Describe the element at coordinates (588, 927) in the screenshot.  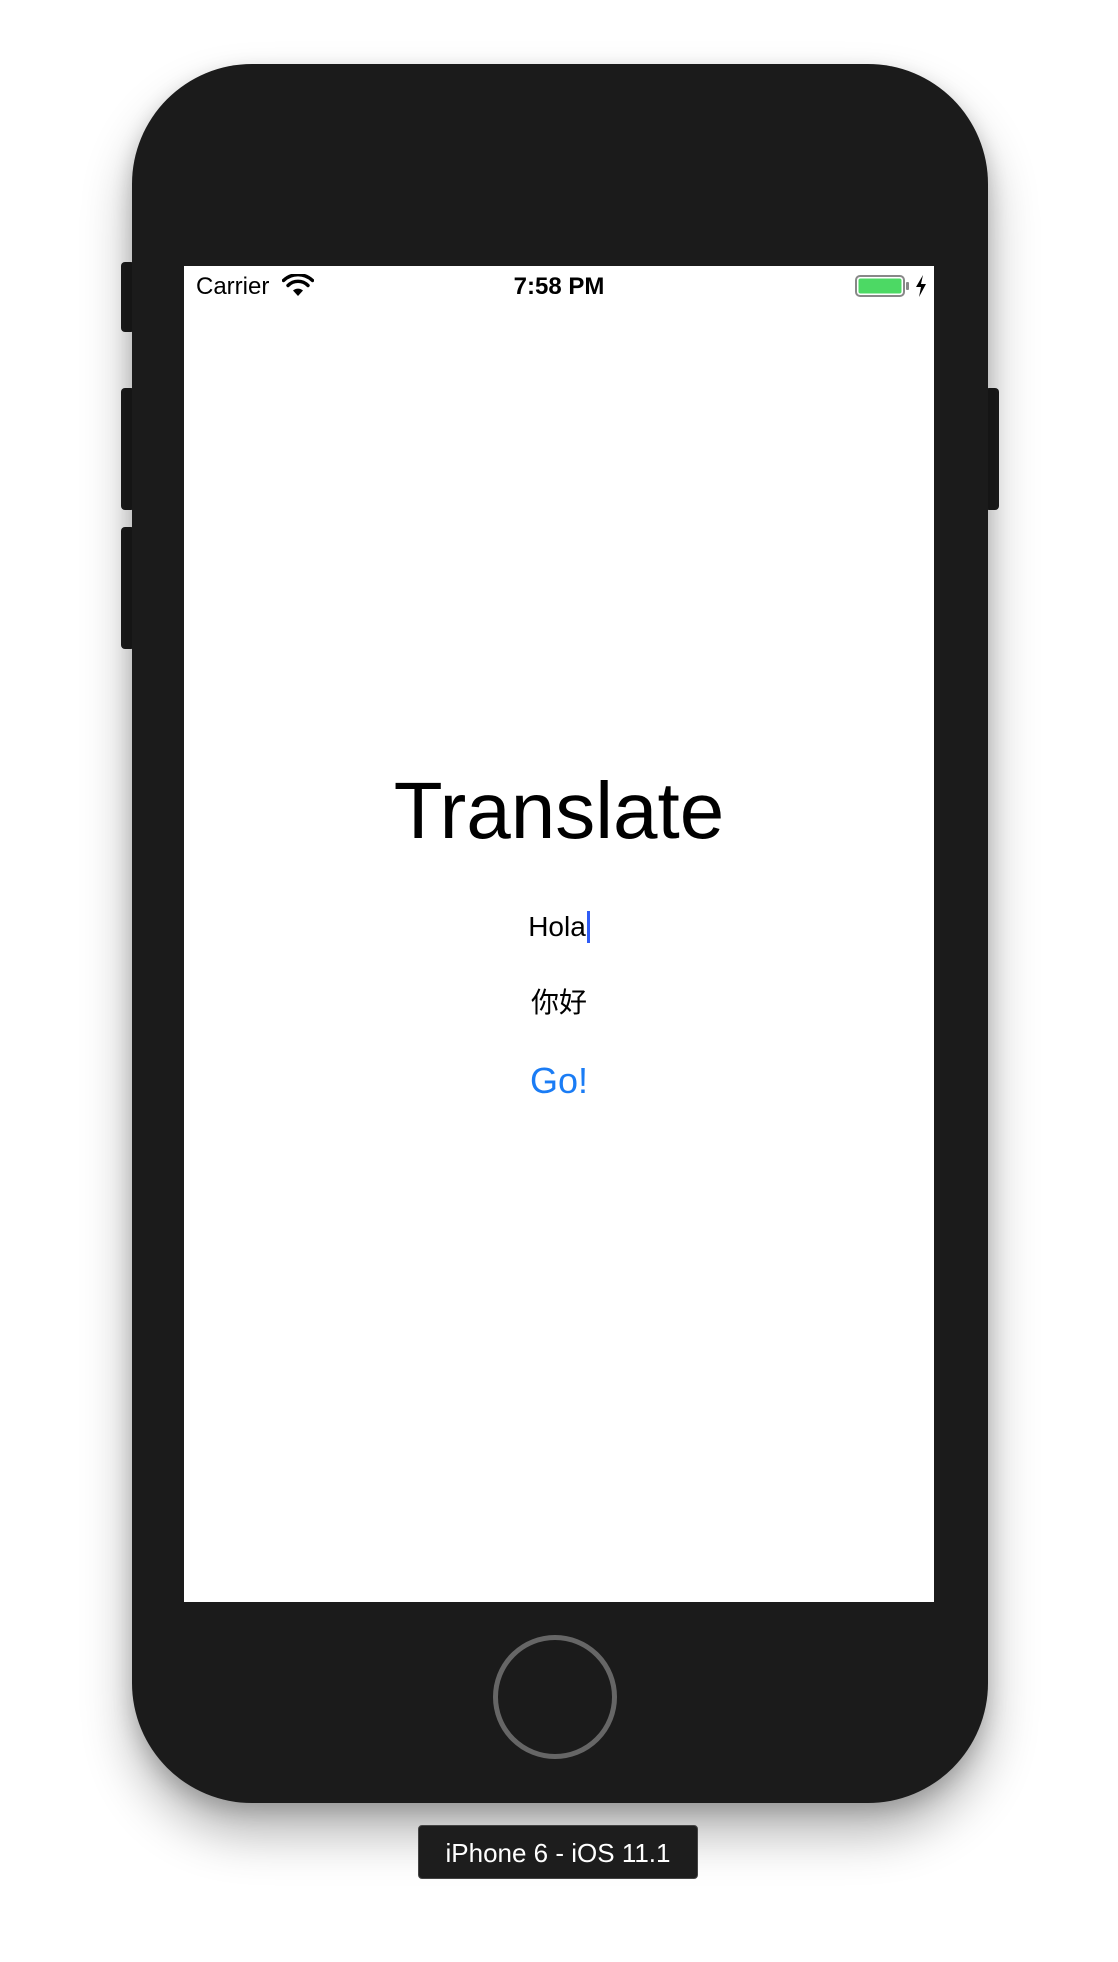
I see `text-caret` at that location.